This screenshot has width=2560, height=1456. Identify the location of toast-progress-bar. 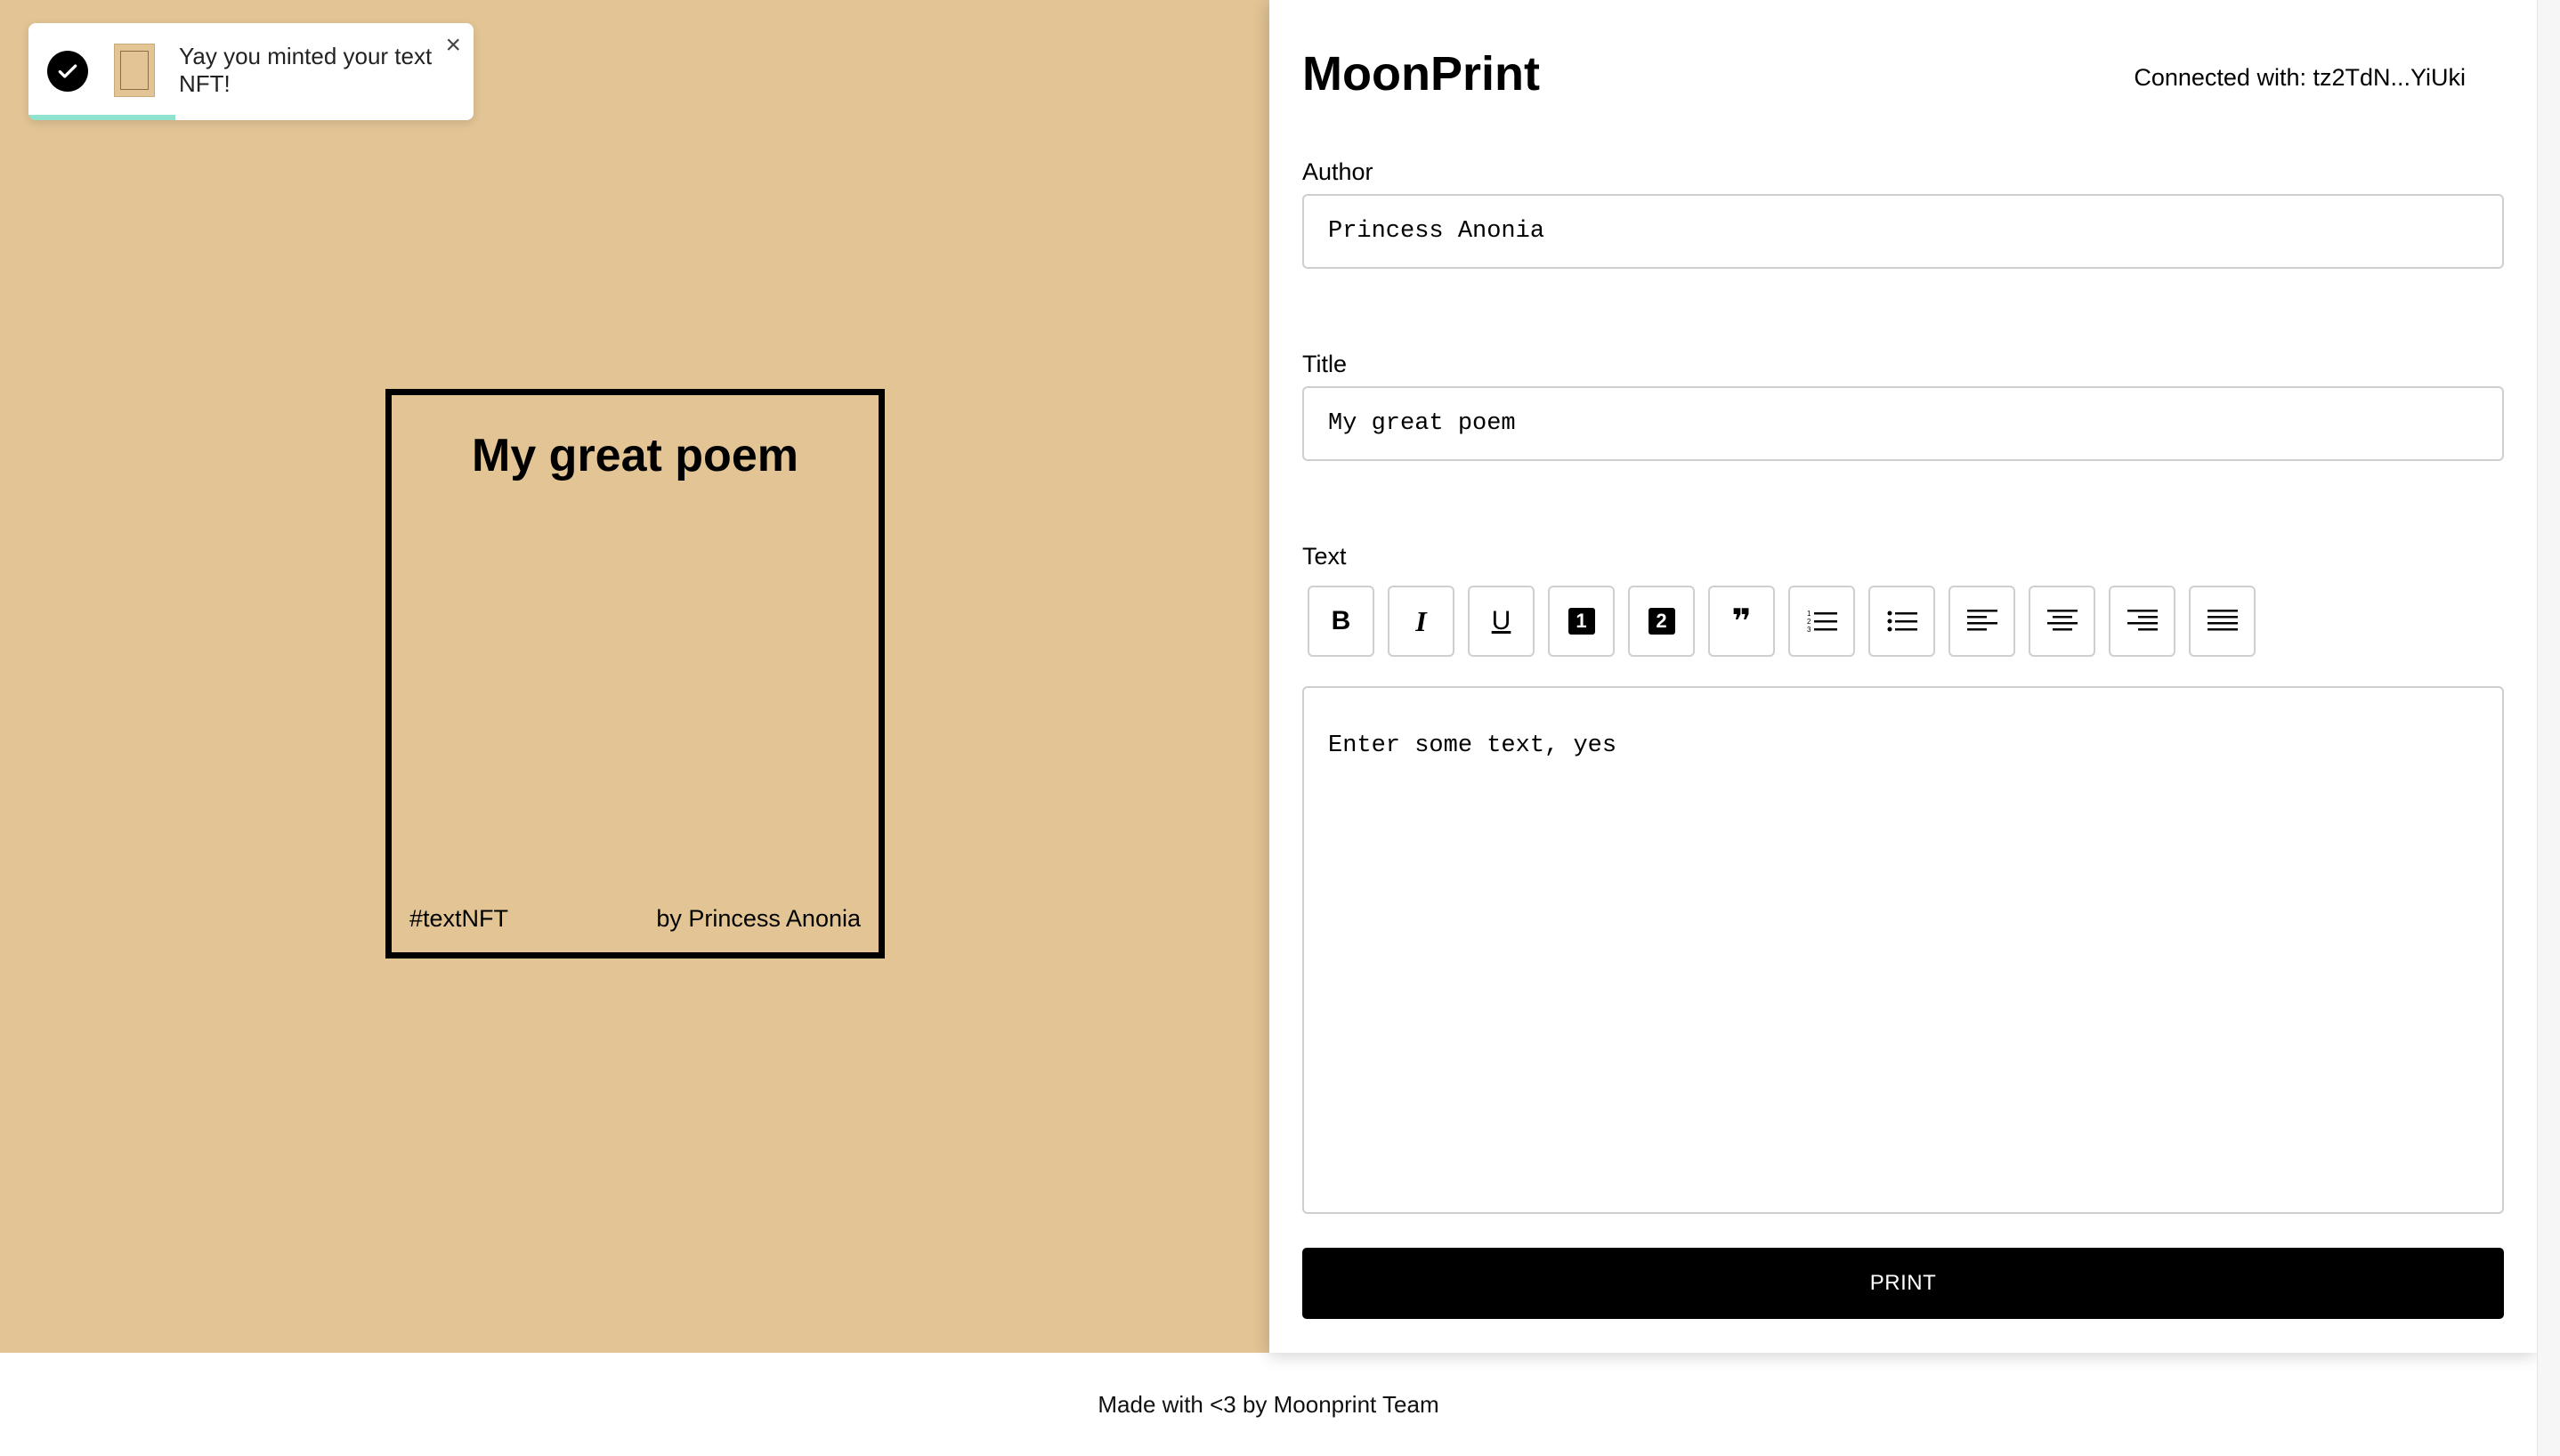
(102, 117).